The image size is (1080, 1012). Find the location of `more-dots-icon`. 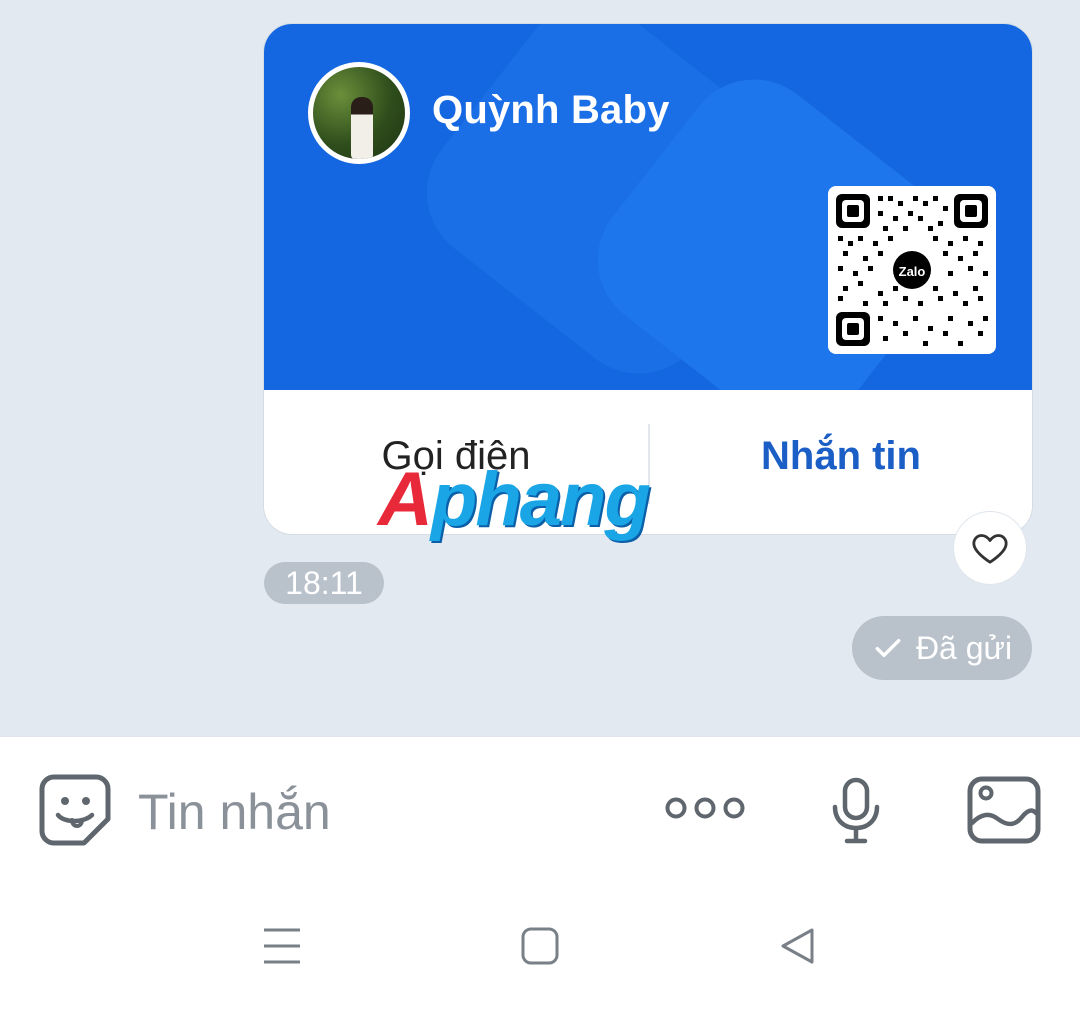

more-dots-icon is located at coordinates (705, 808).